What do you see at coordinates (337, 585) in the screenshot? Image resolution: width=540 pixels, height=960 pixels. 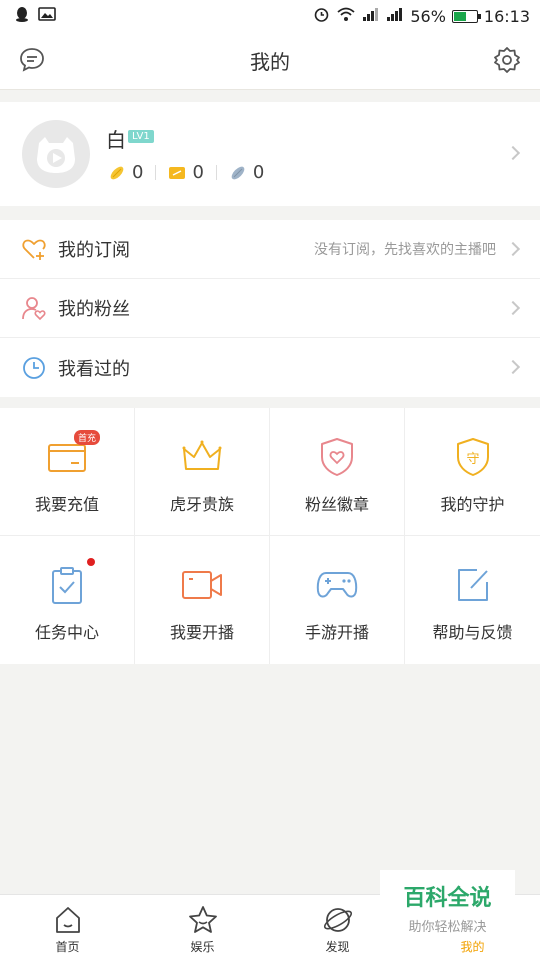 I see `gamepad-icon` at bounding box center [337, 585].